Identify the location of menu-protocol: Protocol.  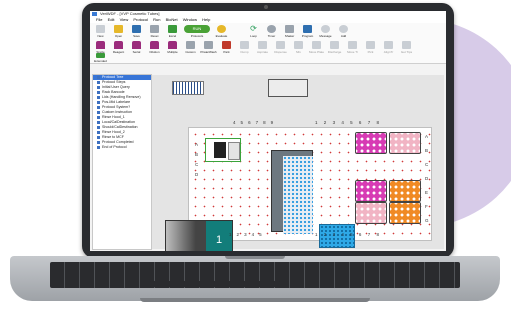
(140, 19).